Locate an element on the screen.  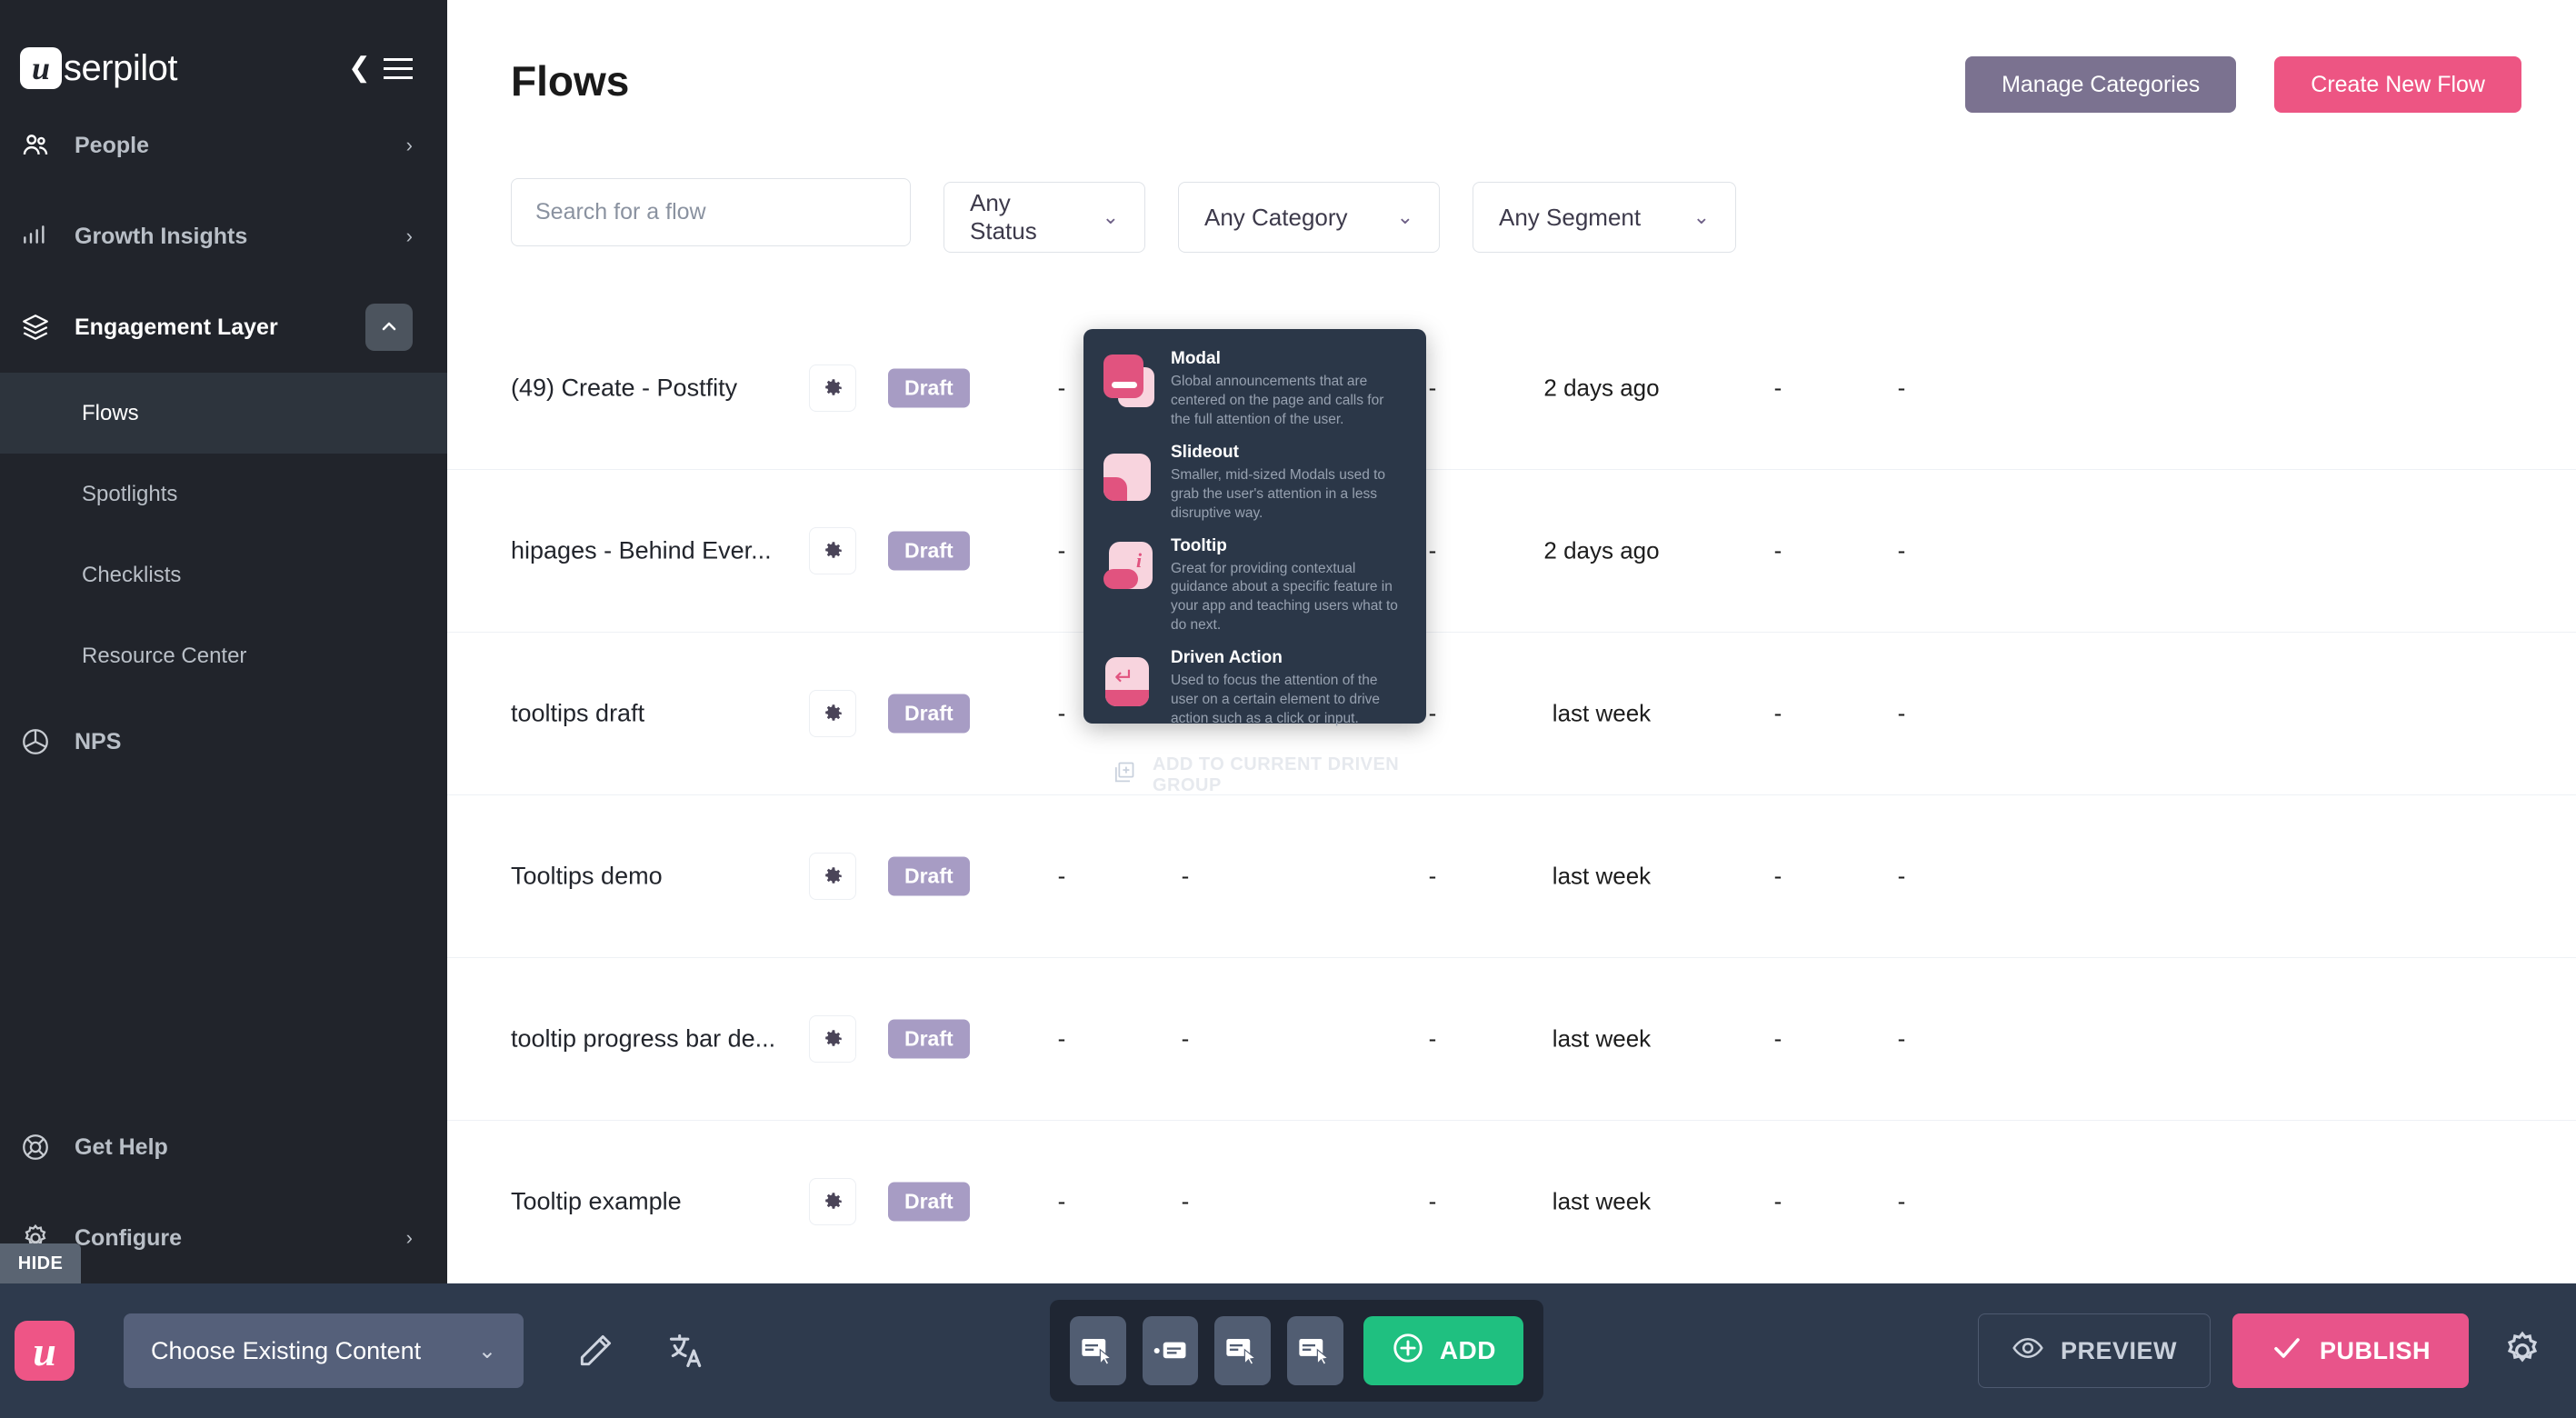
status-filter-select: Any Status ⌄ is located at coordinates (1044, 217).